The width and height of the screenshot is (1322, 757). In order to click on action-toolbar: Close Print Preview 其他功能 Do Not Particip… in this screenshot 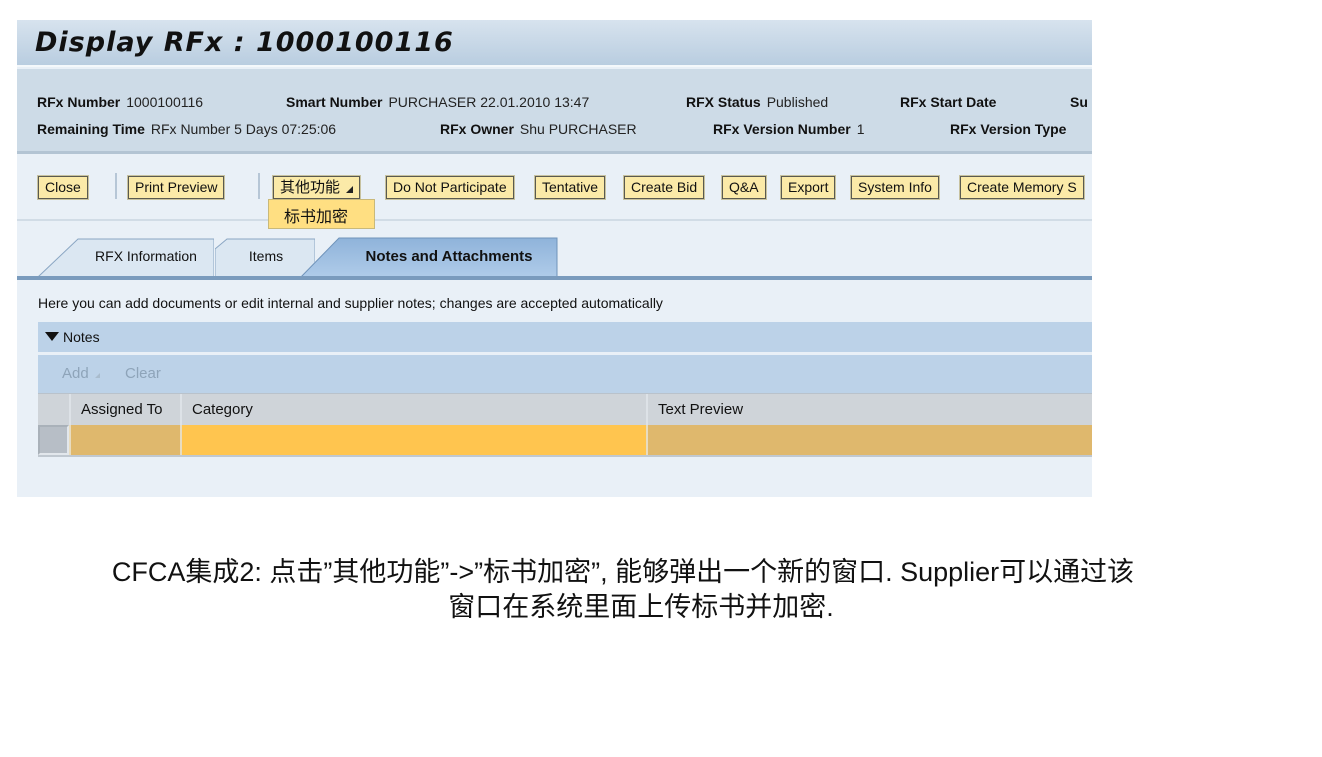, I will do `click(554, 189)`.